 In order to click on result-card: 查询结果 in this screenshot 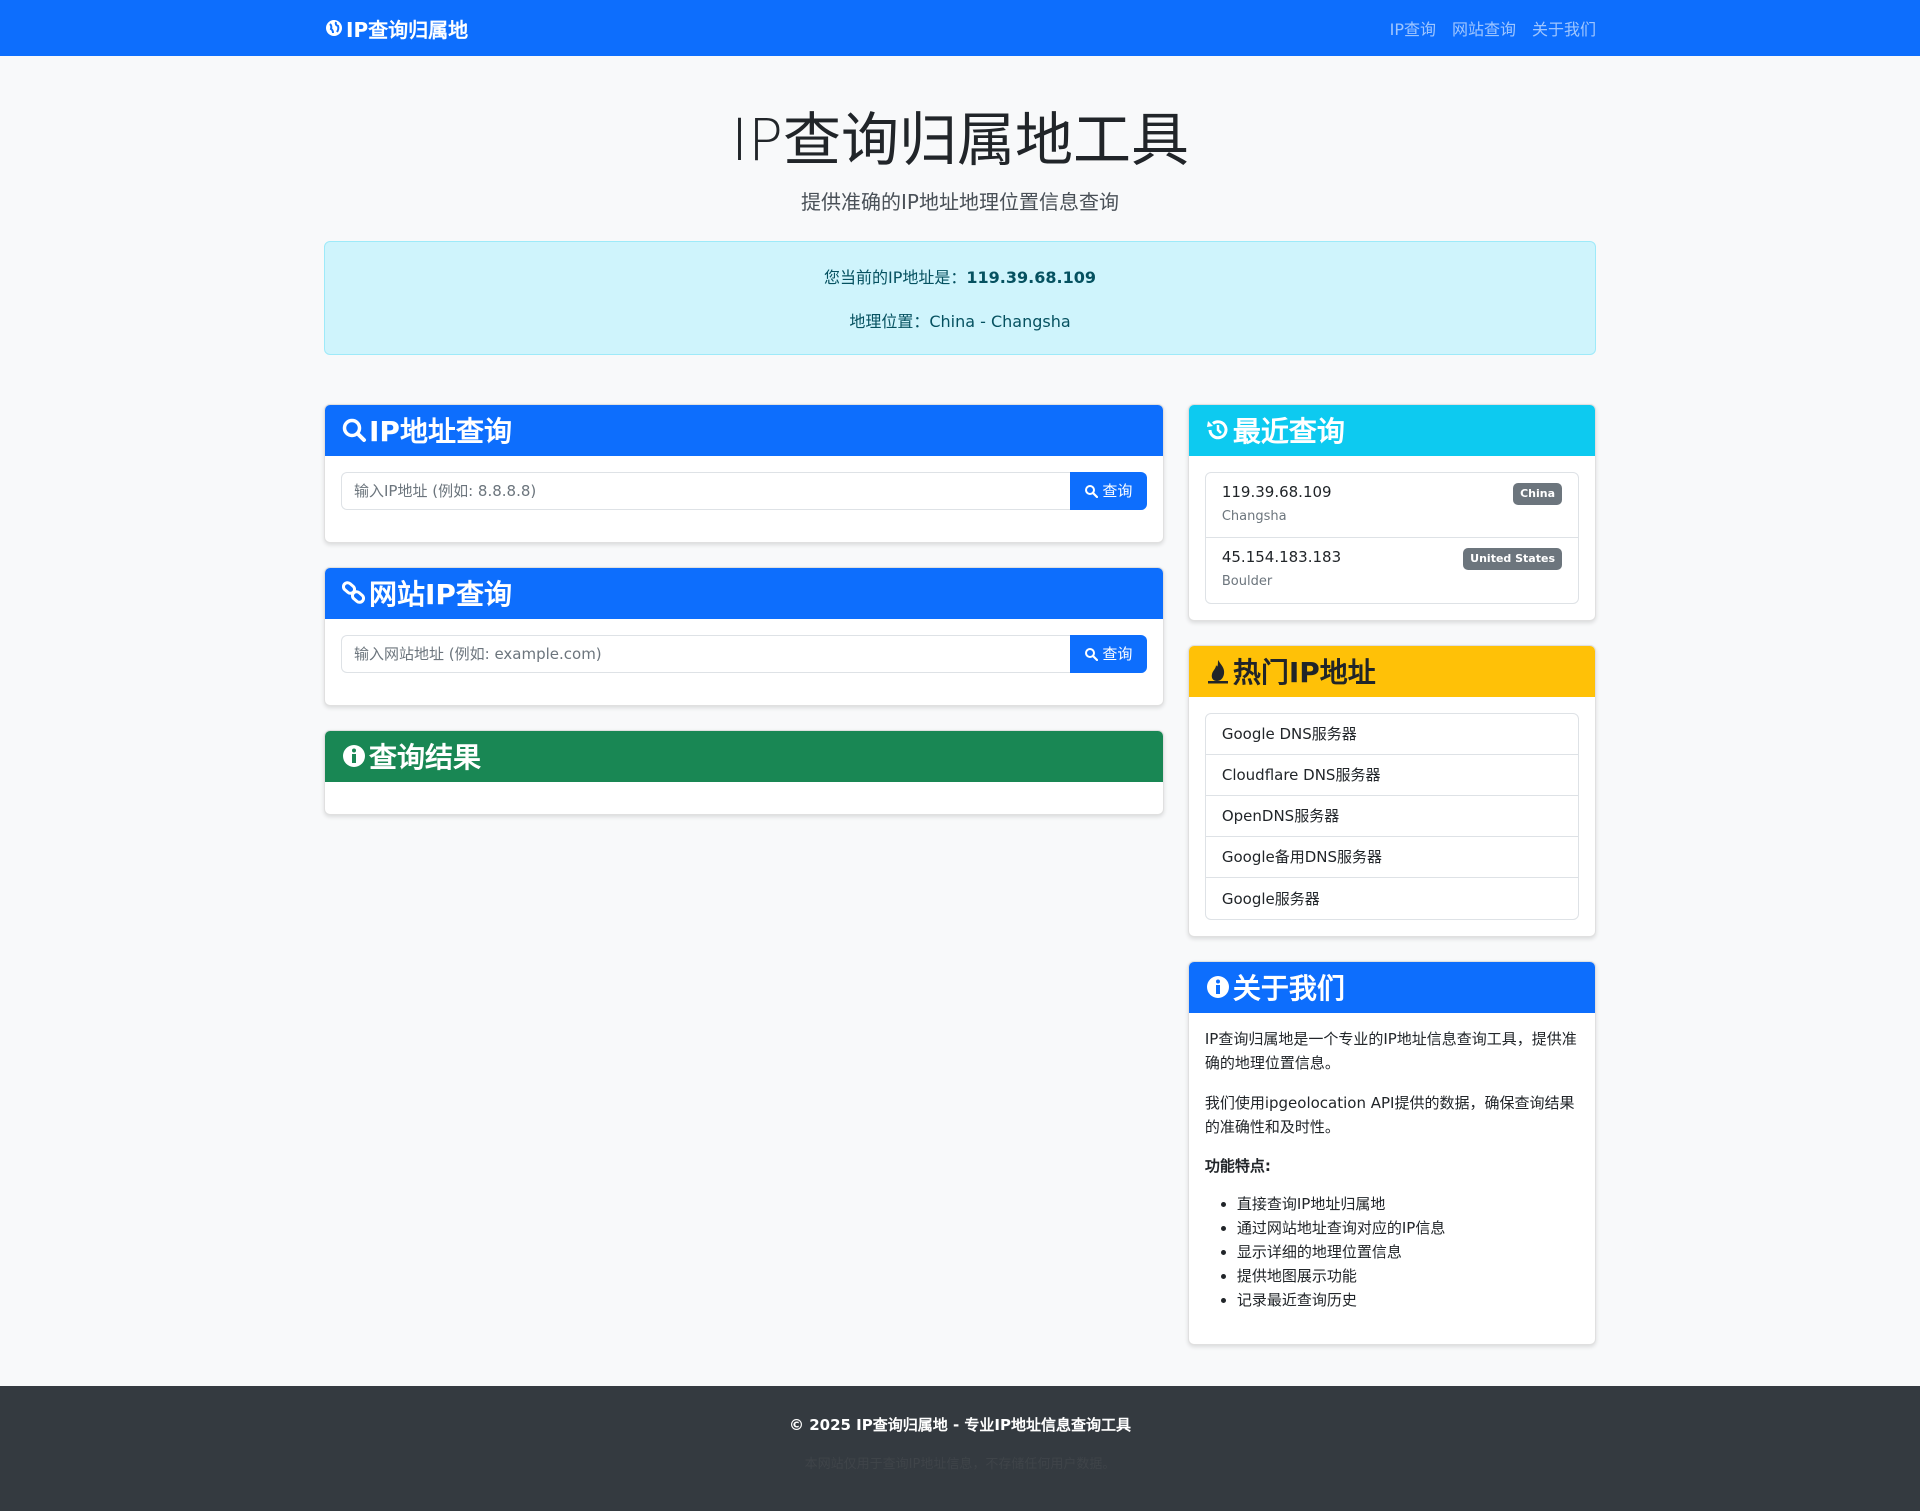, I will do `click(744, 772)`.